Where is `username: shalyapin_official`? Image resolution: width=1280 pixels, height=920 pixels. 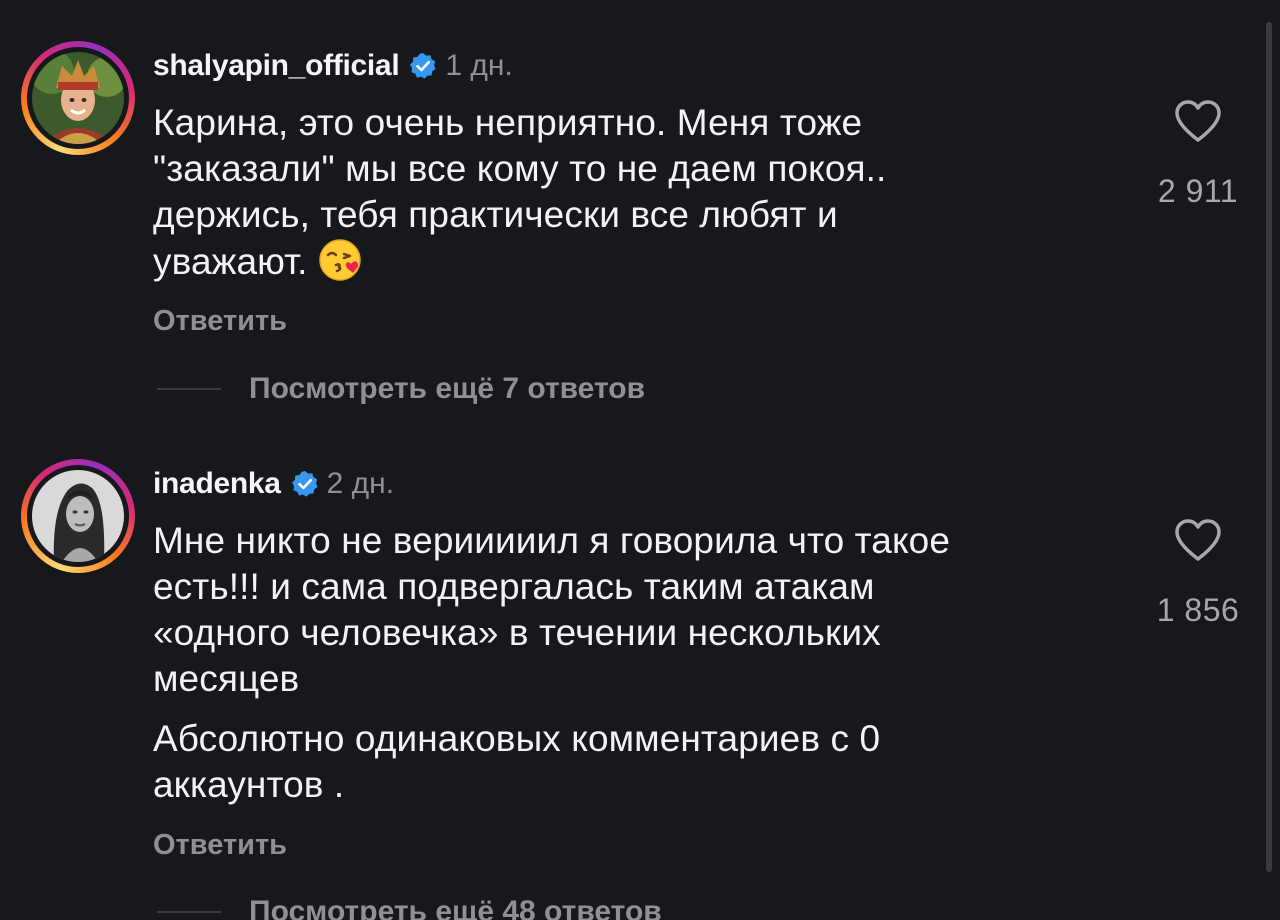
username: shalyapin_official is located at coordinates (276, 66).